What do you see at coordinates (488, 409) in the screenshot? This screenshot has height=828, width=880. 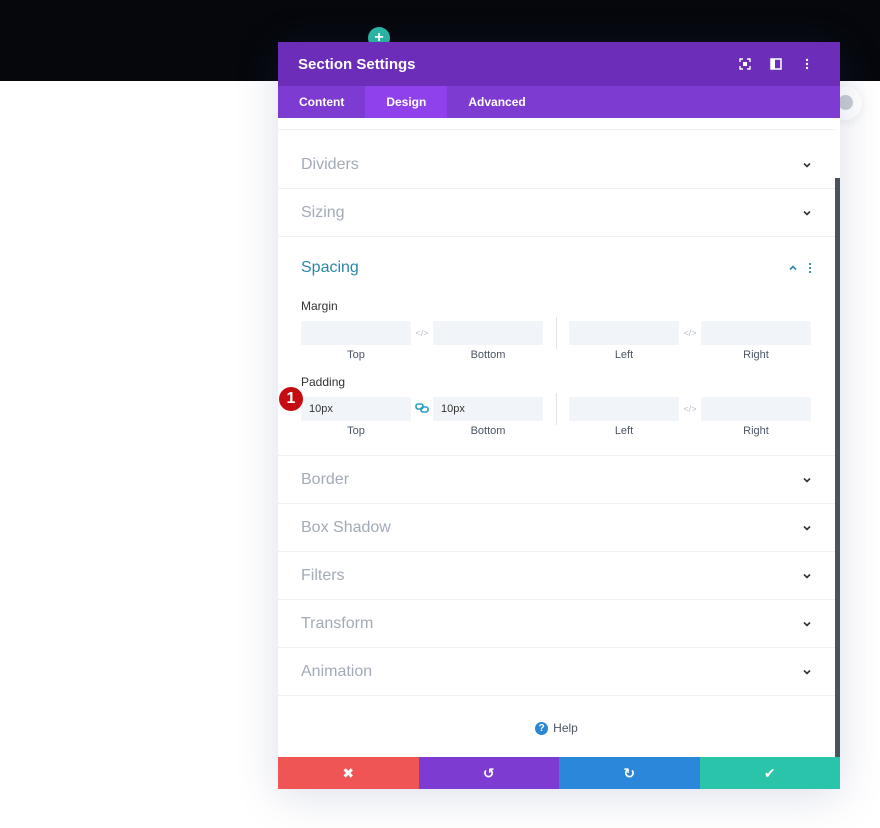 I see `padding-bottom-input: 10px` at bounding box center [488, 409].